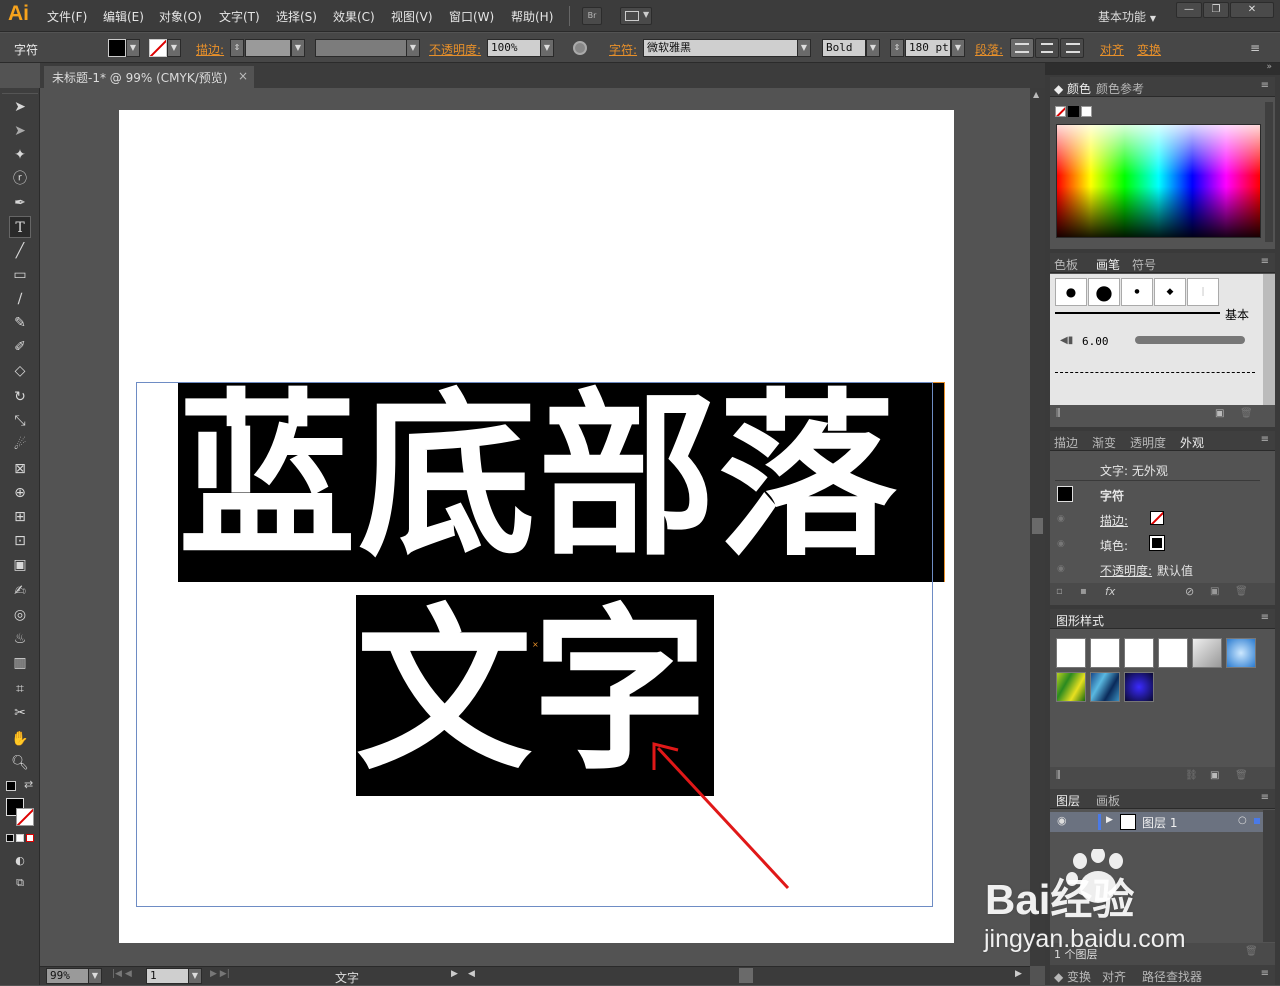  I want to click on pencil-tool-icon: ✎, so click(20, 323).